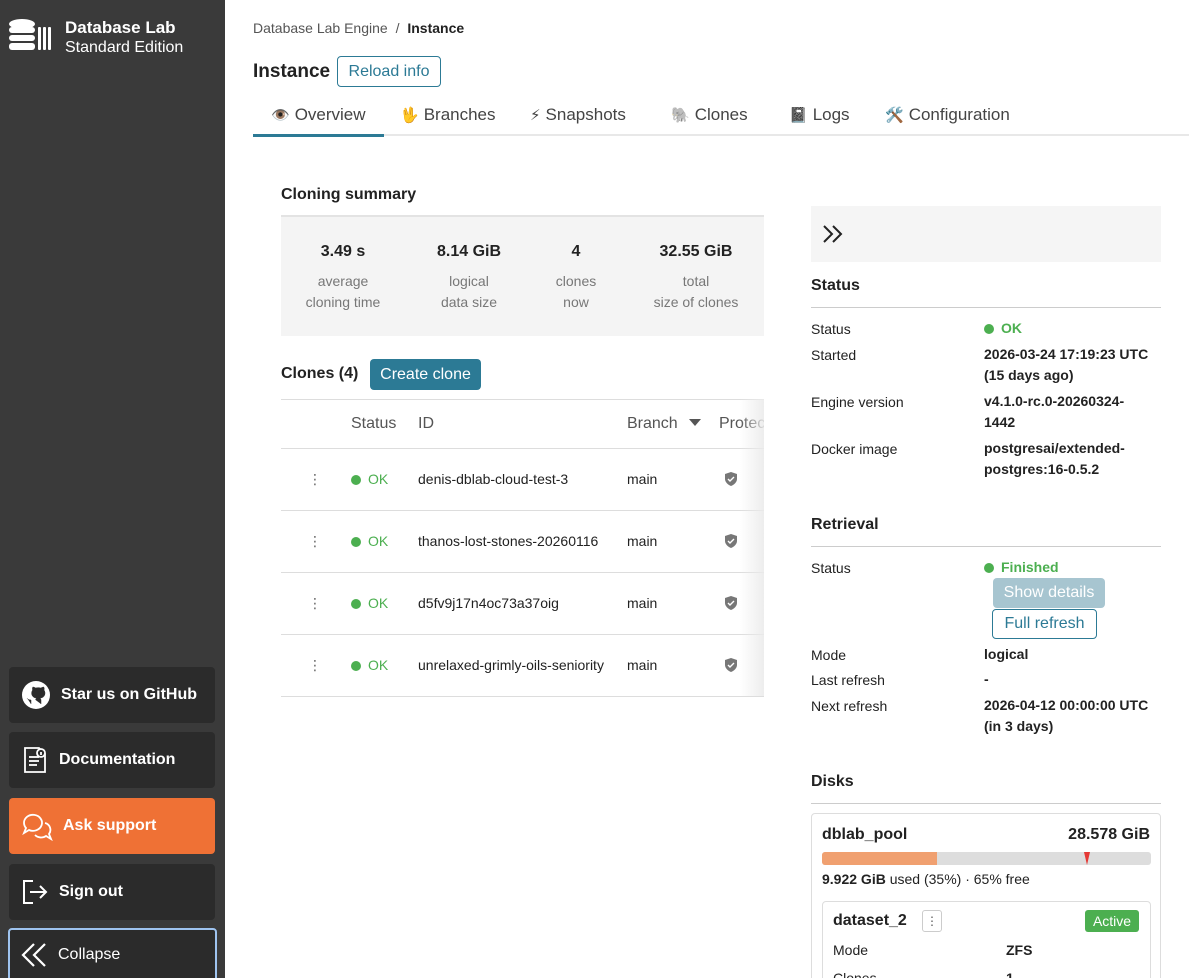 This screenshot has height=978, width=1200. What do you see at coordinates (511, 665) in the screenshot?
I see `row-id: unrelaxed-grimly-oils-seniority` at bounding box center [511, 665].